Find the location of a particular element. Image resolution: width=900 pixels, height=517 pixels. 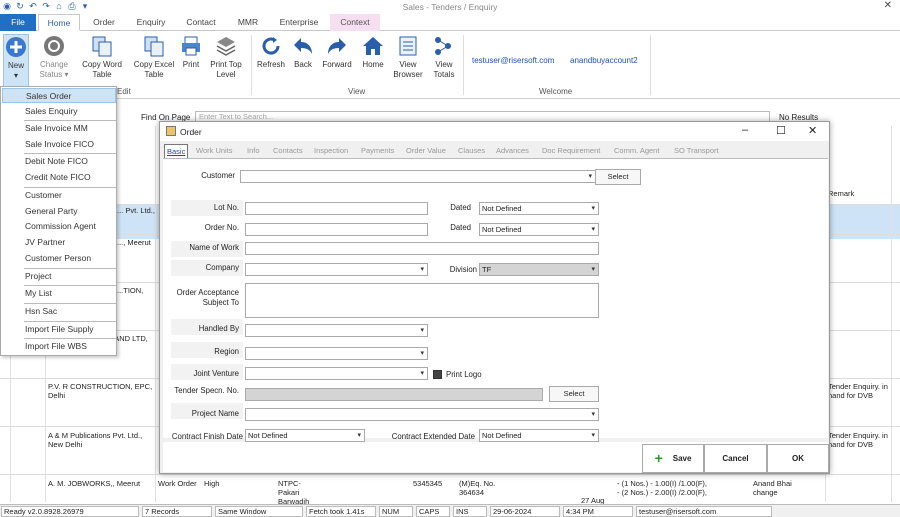

grid-cell: ..., Meerut is located at coordinates (134, 242).